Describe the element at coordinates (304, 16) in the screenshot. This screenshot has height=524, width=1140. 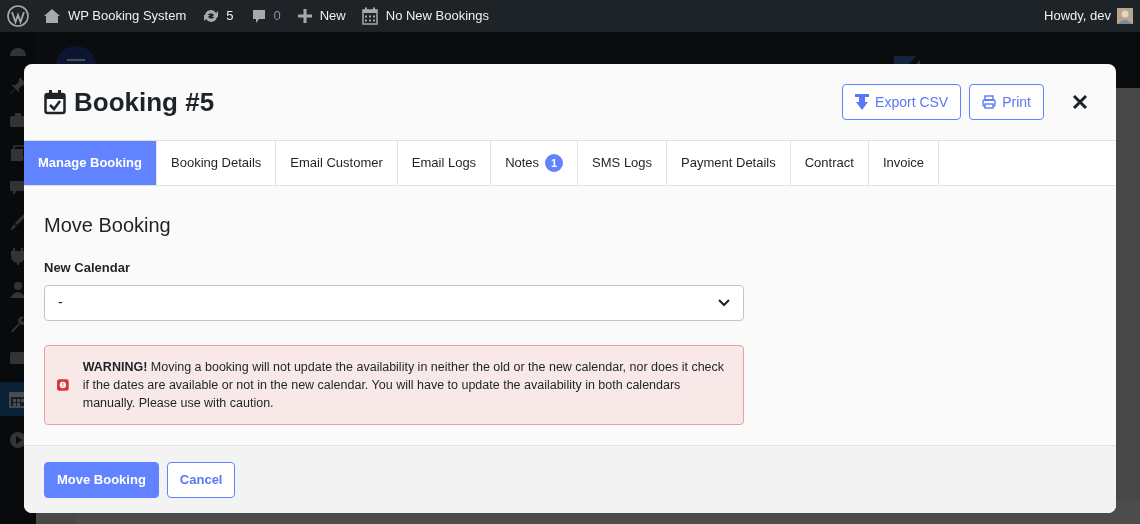
I see `plus-icon` at that location.